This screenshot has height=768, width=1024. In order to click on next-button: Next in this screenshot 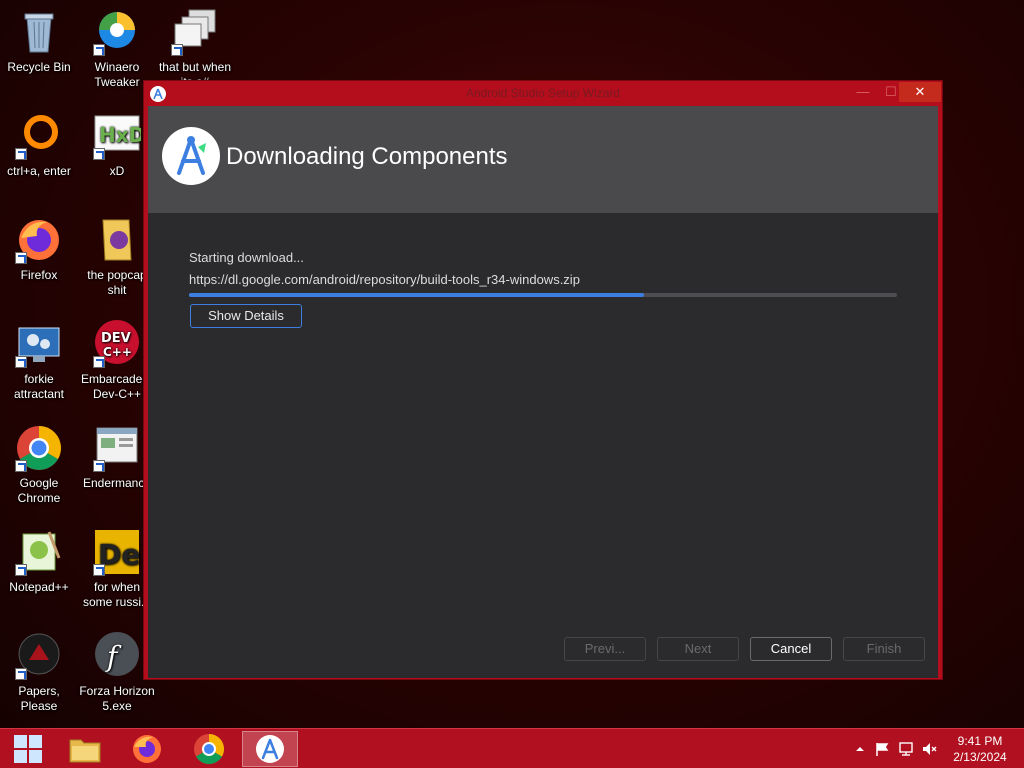, I will do `click(698, 649)`.